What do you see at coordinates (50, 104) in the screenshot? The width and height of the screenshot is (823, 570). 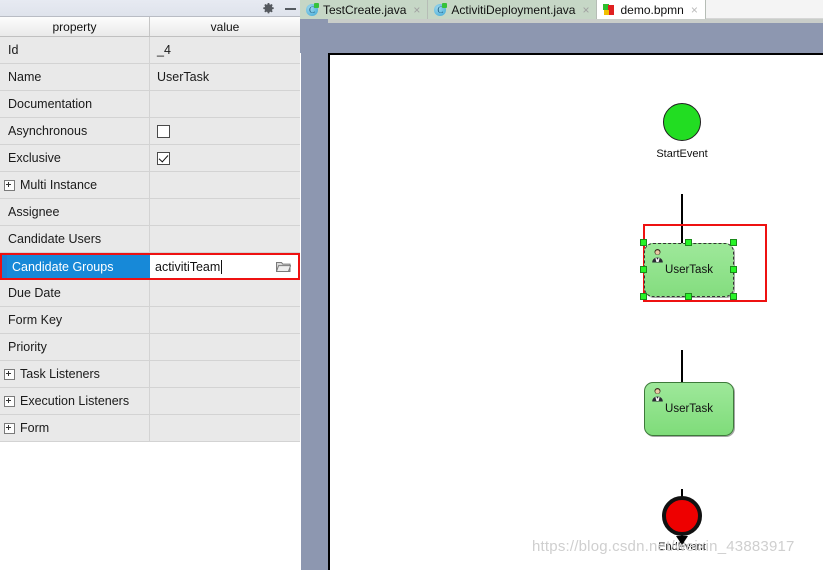 I see `property-name-label: Documentation` at bounding box center [50, 104].